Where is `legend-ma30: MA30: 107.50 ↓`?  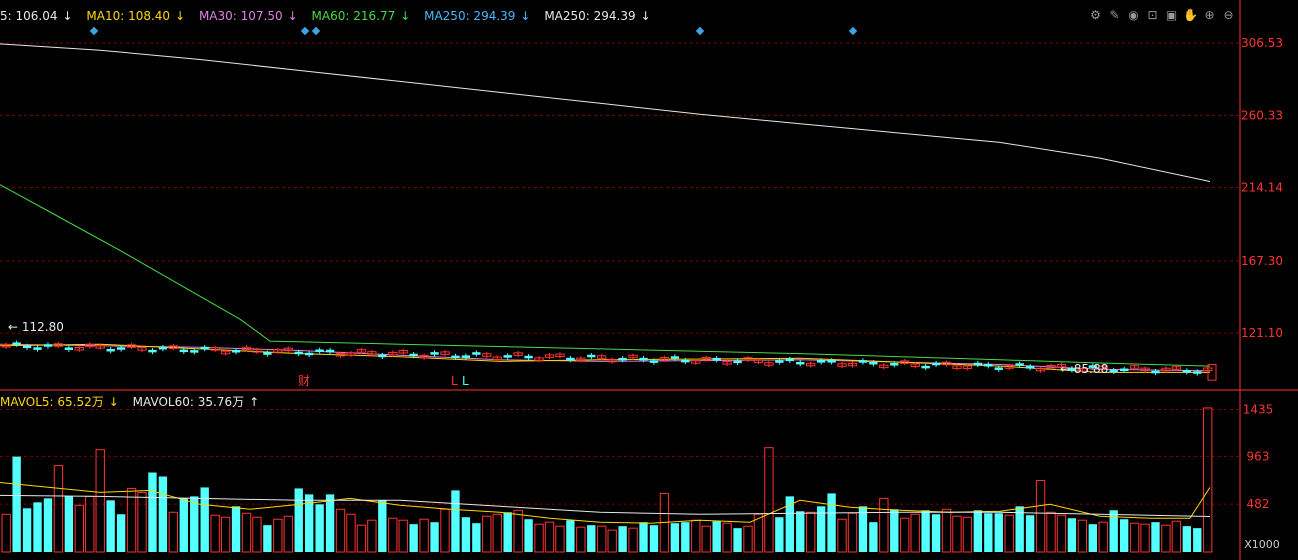 legend-ma30: MA30: 107.50 ↓ is located at coordinates (248, 16).